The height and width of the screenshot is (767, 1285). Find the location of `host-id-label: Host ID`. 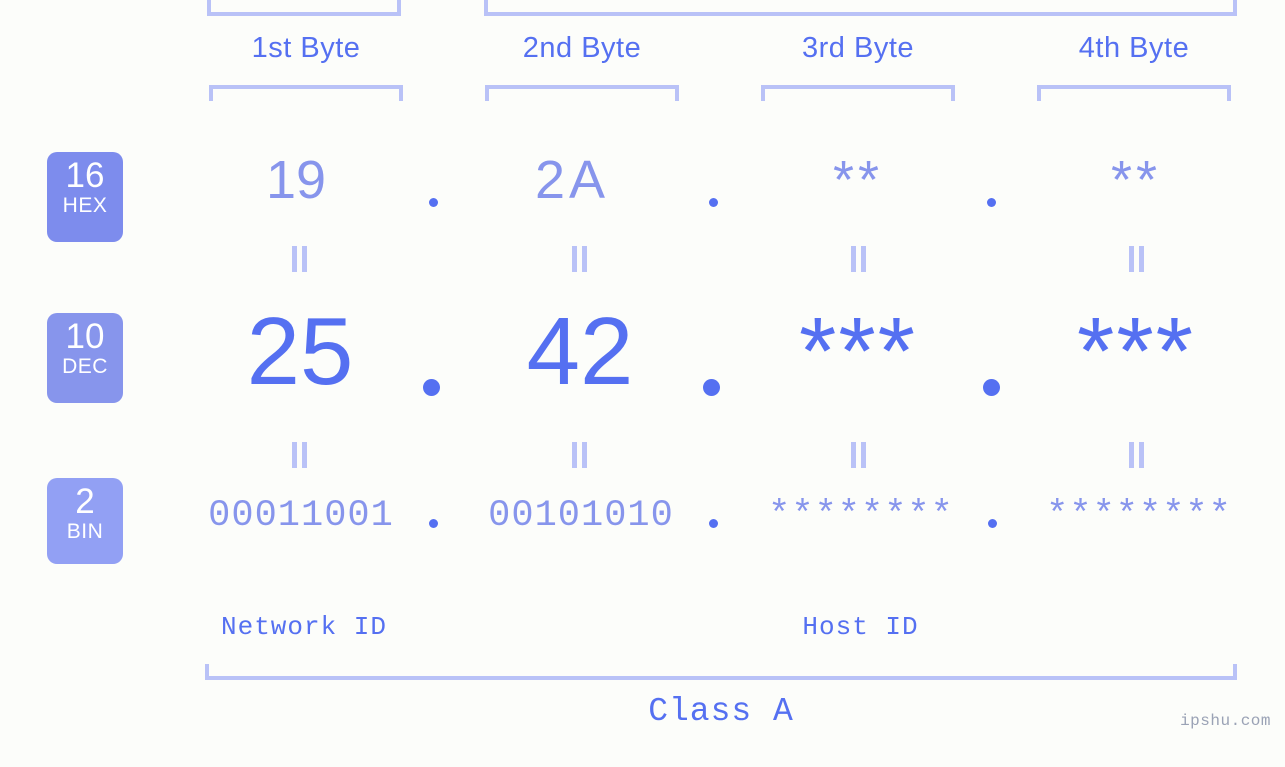

host-id-label: Host ID is located at coordinates (860, 627).